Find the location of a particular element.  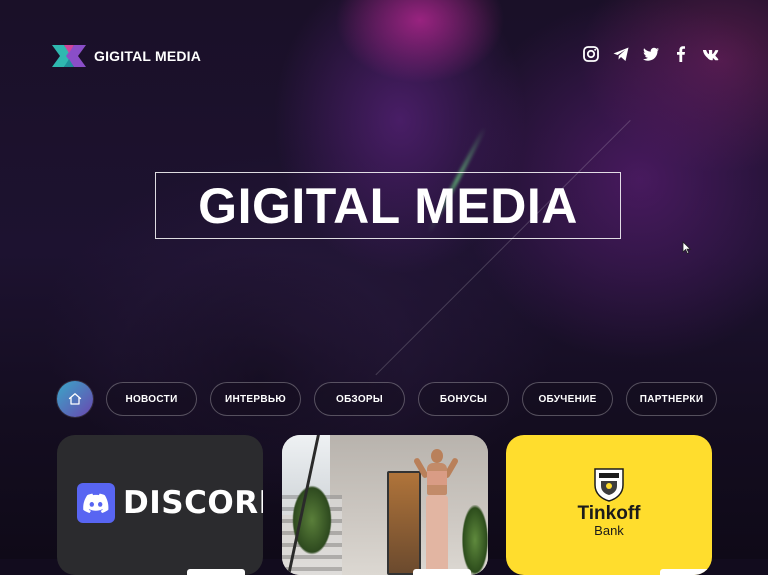

hero-title-frame: GIGITAL MEDIA is located at coordinates (388, 205).